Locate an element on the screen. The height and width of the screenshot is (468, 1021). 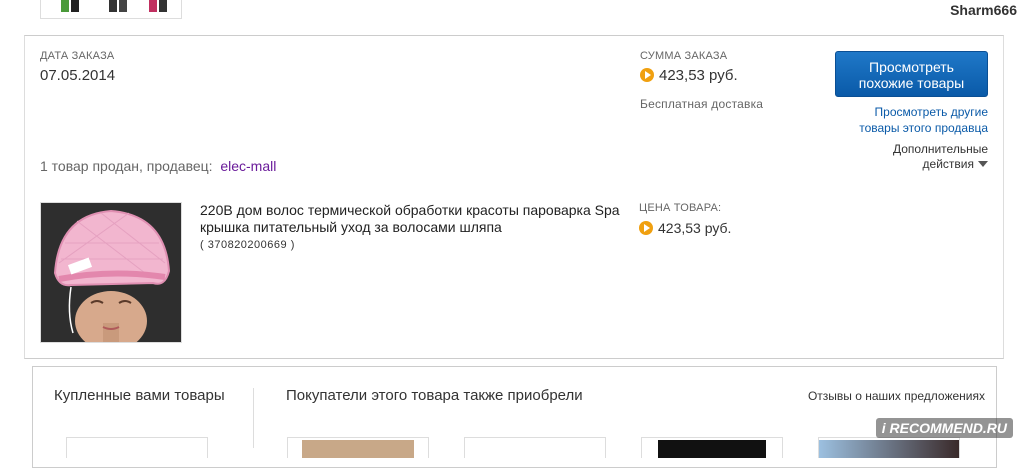
product-image is located at coordinates (111, 272).